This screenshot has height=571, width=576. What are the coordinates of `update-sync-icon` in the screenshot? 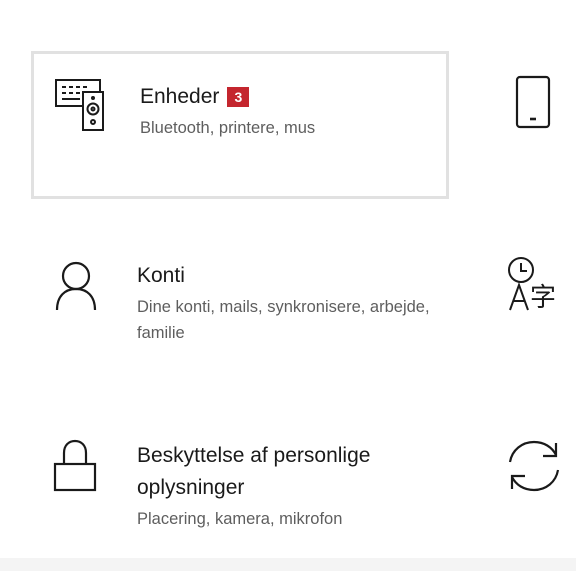 It's located at (534, 466).